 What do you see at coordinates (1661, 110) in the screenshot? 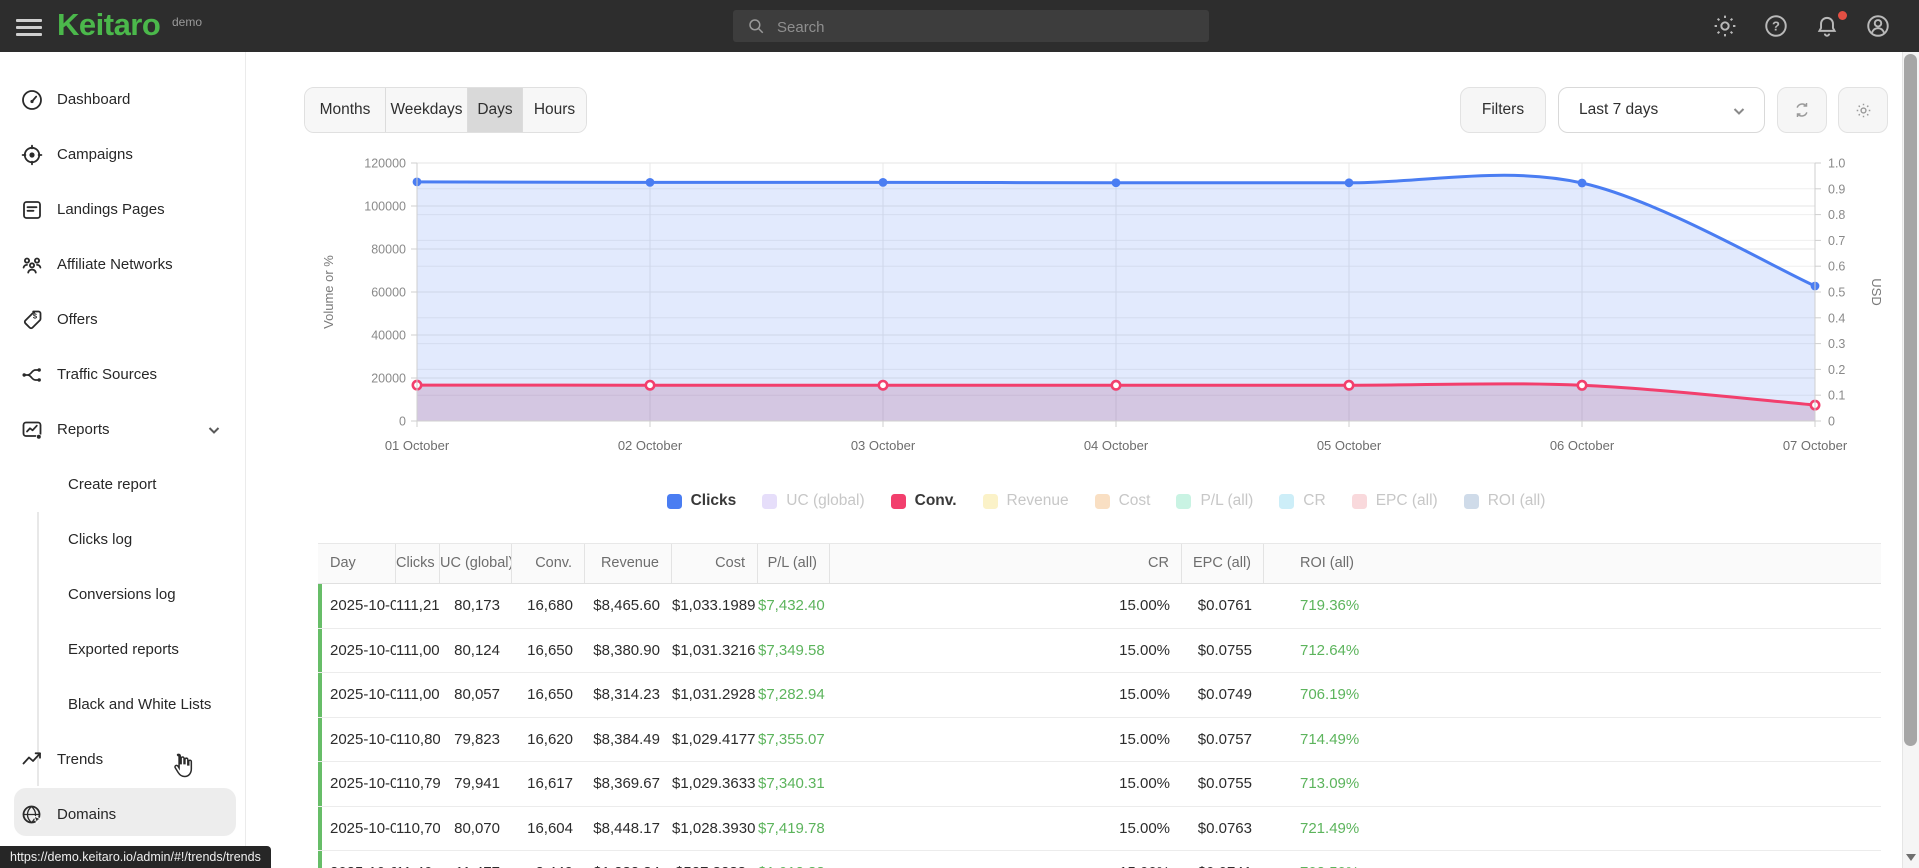
I see `date-range-select: Last 7 days` at bounding box center [1661, 110].